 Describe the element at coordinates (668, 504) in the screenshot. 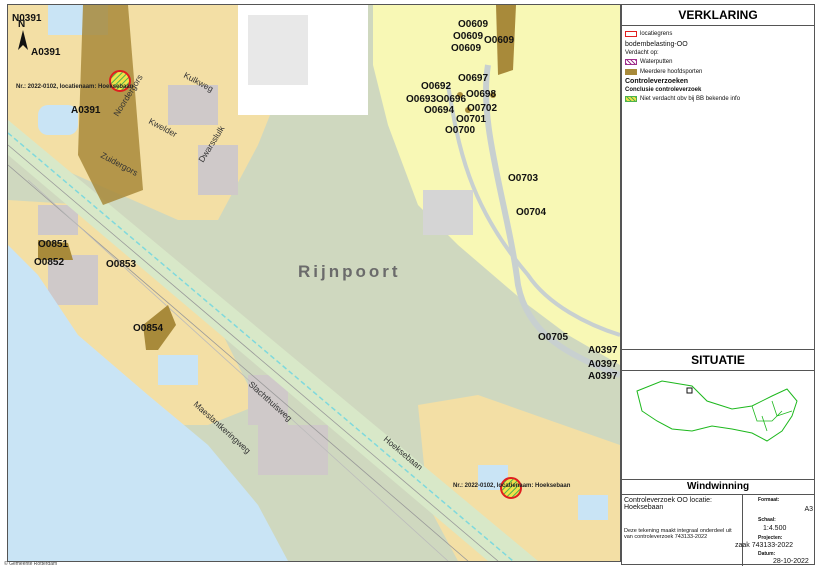

I see `description: Controleverzoek OO locatie: Hoeksebaan` at that location.